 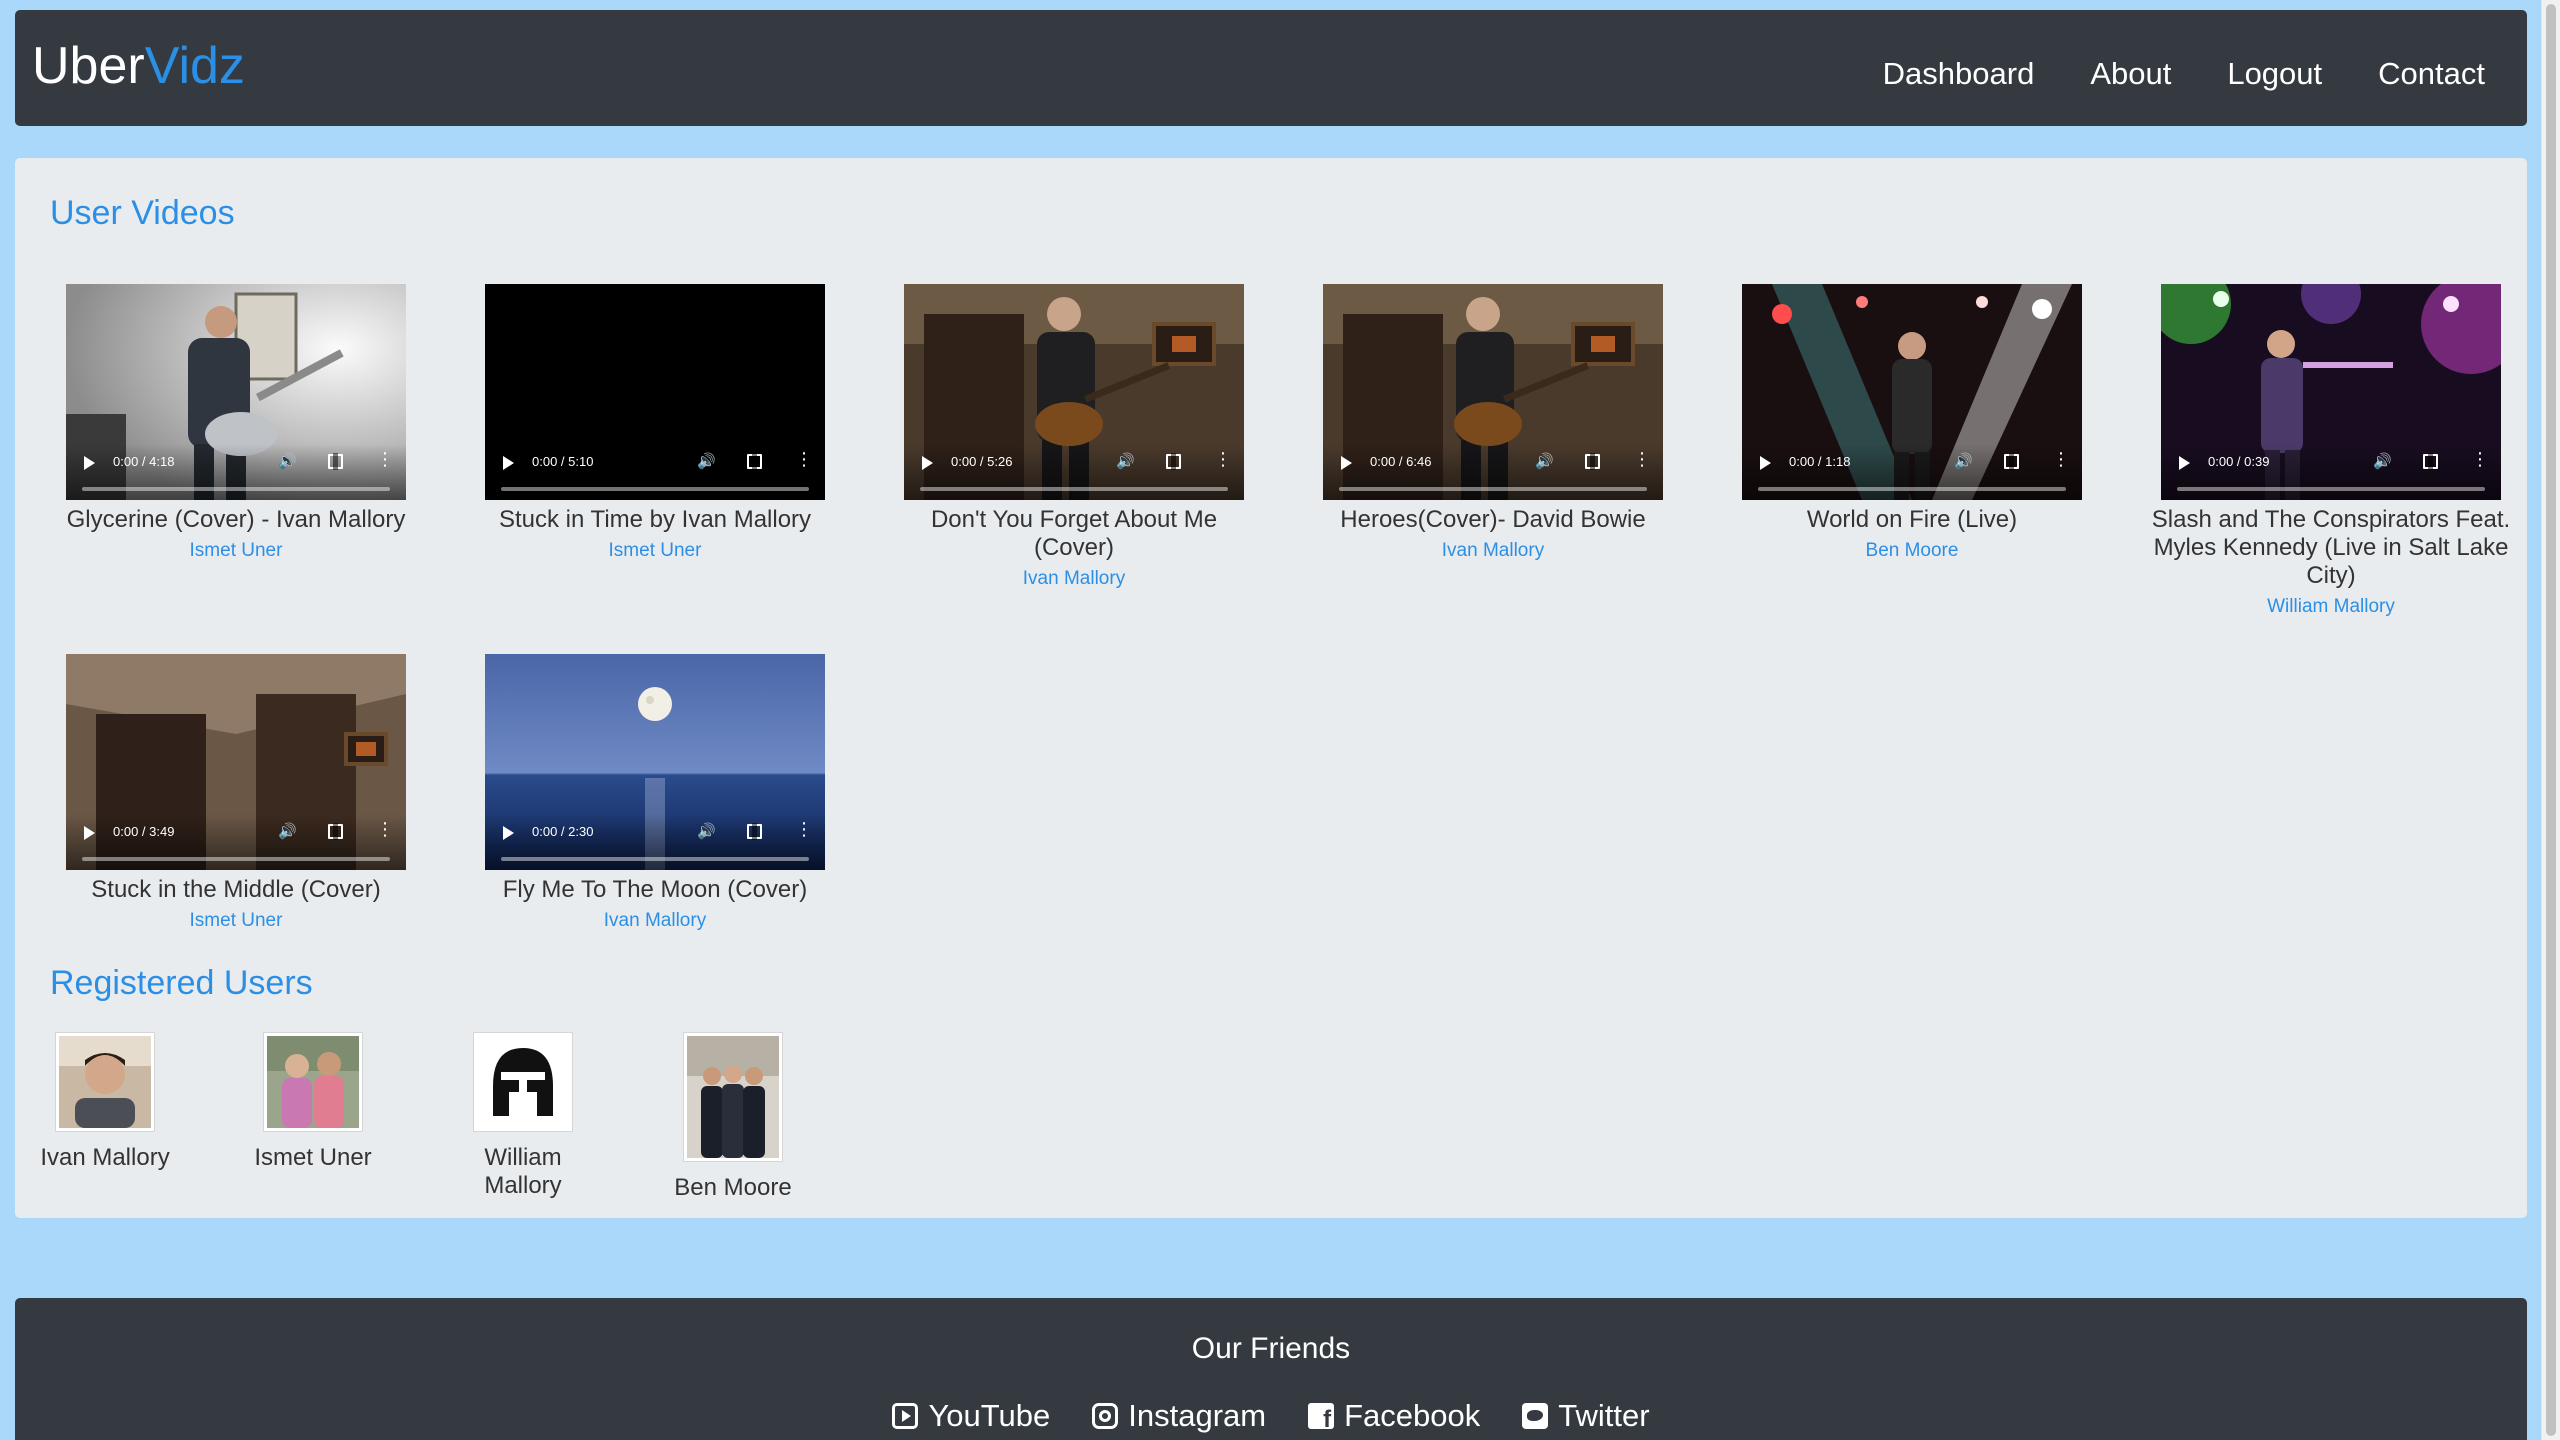 What do you see at coordinates (655, 762) in the screenshot?
I see `video-player: 0:00 / 2:30 🔊 ⋮` at bounding box center [655, 762].